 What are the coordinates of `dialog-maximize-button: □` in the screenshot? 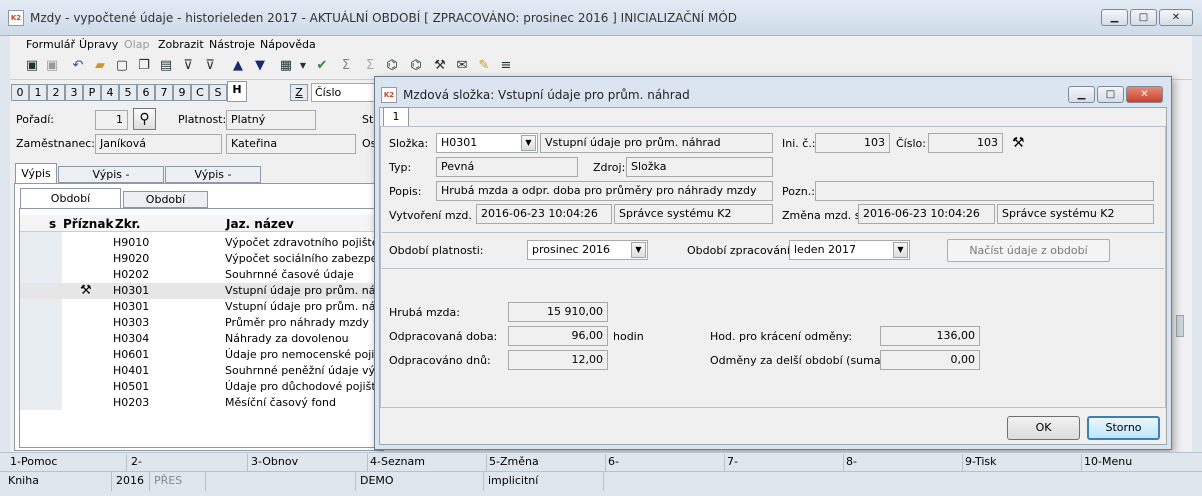 It's located at (1110, 94).